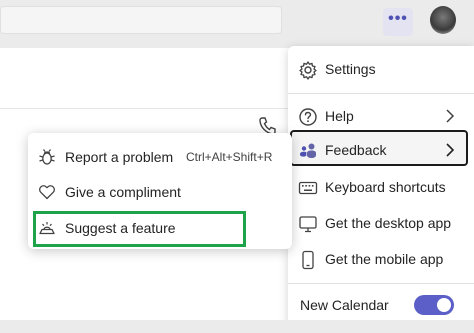 This screenshot has height=333, width=474. Describe the element at coordinates (308, 117) in the screenshot. I see `help-circle-icon` at that location.